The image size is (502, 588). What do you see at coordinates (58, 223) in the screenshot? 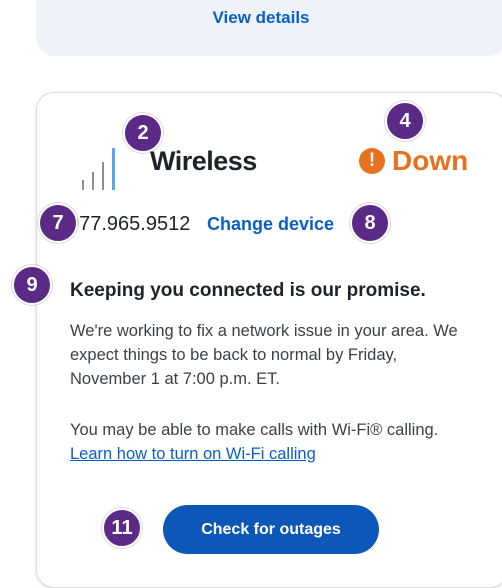
I see `callout-badge: 7` at bounding box center [58, 223].